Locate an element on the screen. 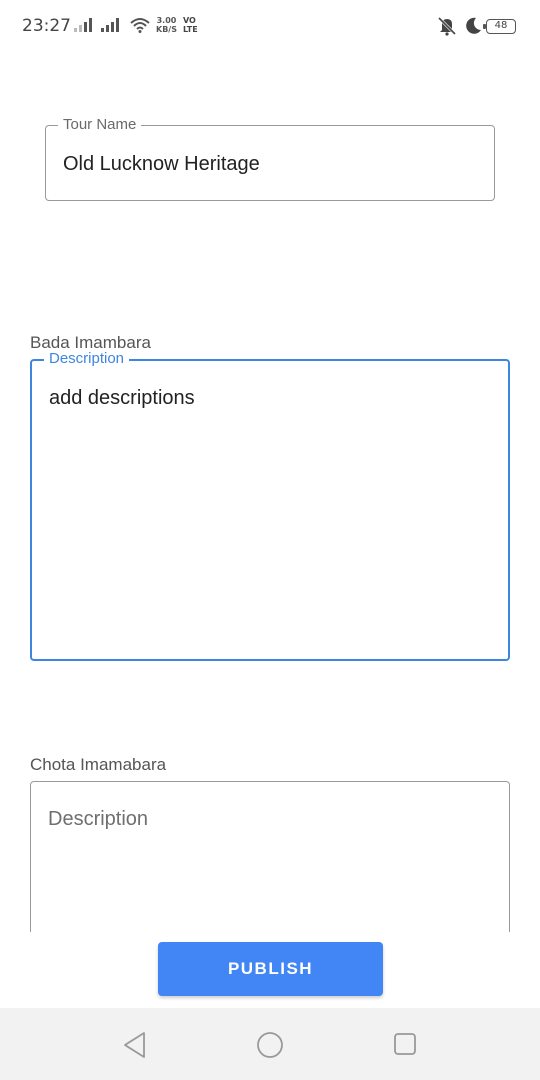  status-bar: 23:27 3.00 KB/S VO LTE 48 is located at coordinates (270, 28).